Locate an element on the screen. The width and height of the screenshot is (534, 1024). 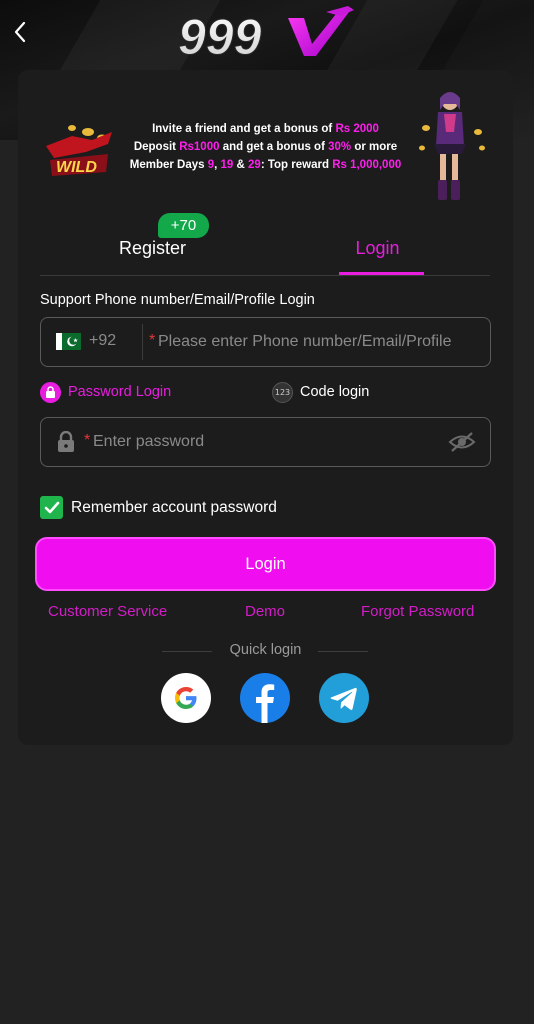
mascot-character-image is located at coordinates (452, 146).